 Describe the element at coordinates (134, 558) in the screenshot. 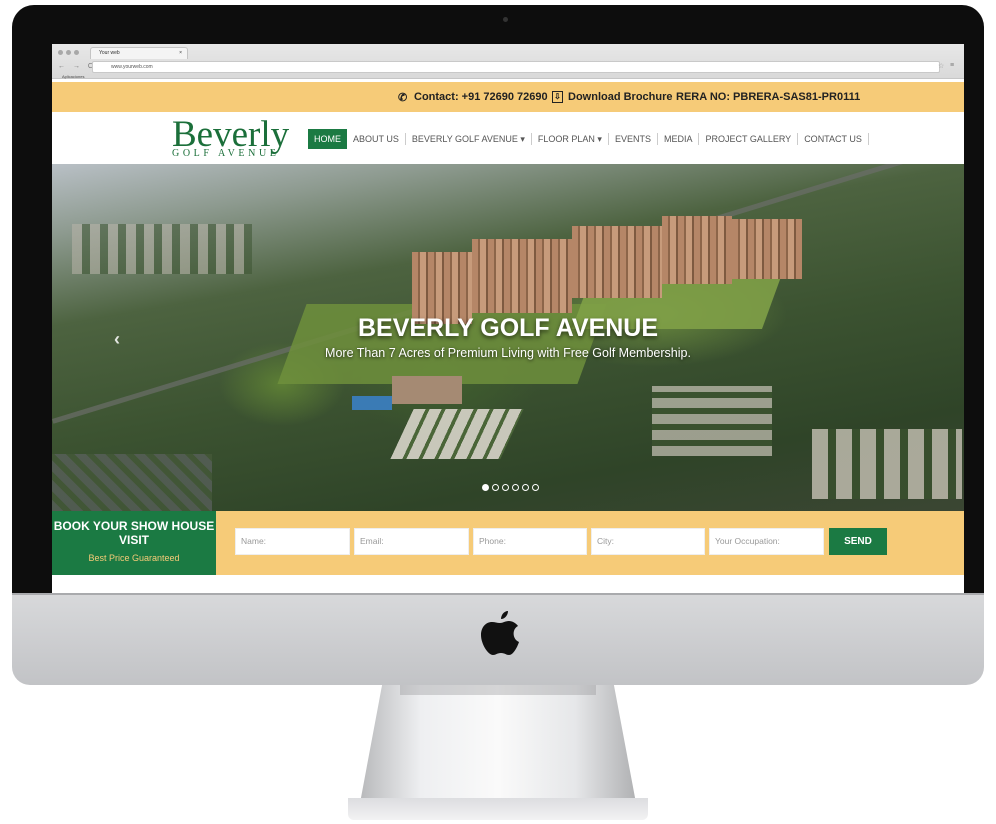

I see `best-price-tagline: Best Price Guaranteed` at that location.